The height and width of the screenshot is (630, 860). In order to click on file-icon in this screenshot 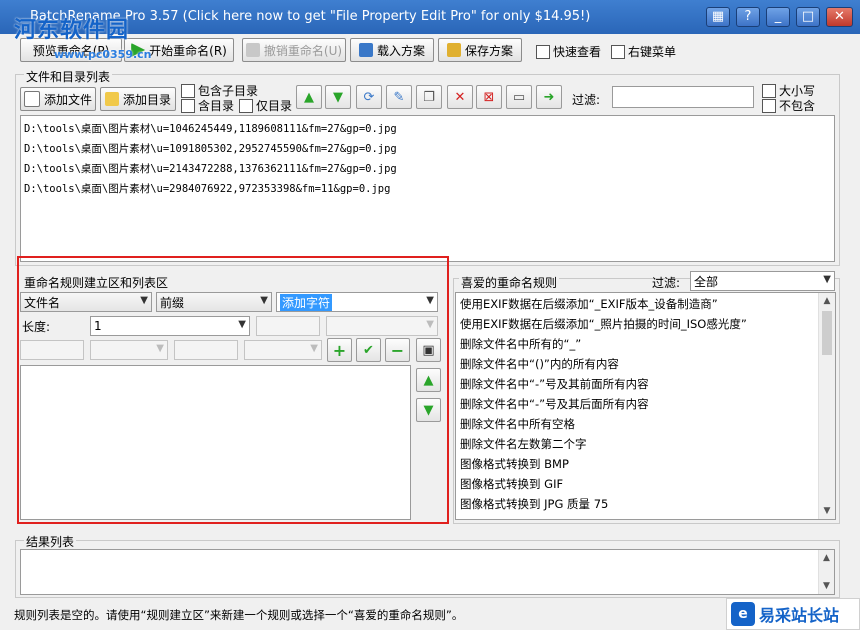, I will do `click(31, 99)`.